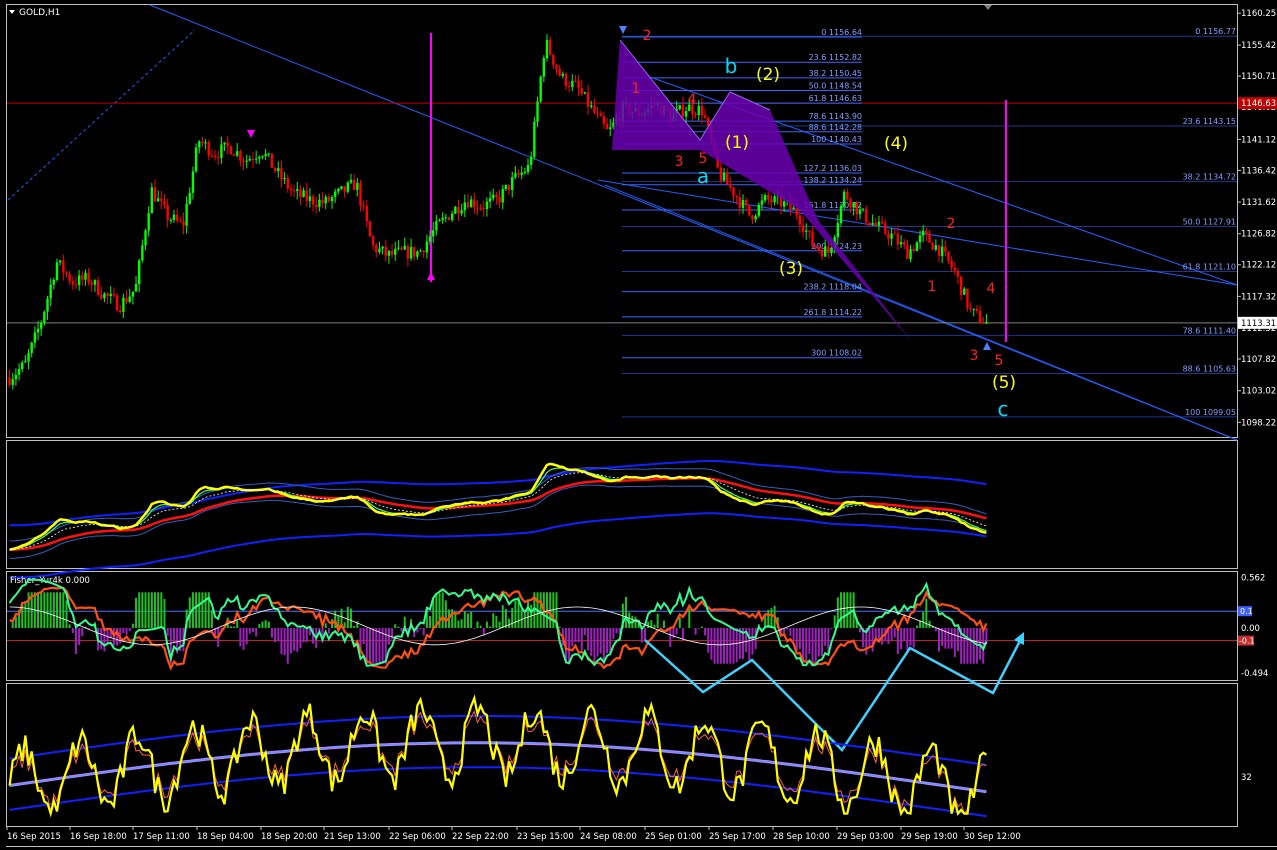 The image size is (1277, 850). I want to click on time-tick-label: 30 Sep 12:00, so click(992, 837).